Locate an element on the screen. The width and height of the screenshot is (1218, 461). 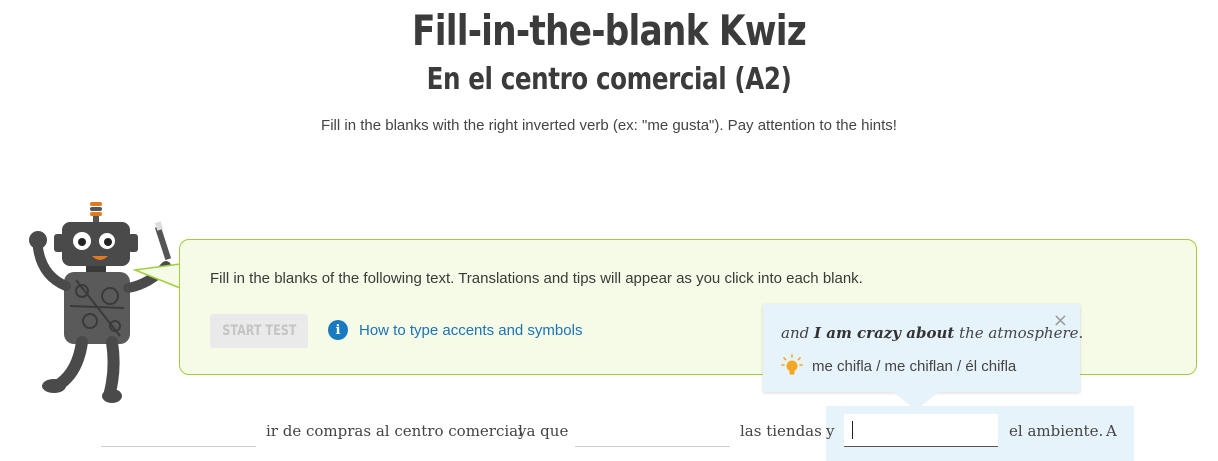
tooltip-hint: me chifla / me chiflan / él chifla is located at coordinates (898, 366).